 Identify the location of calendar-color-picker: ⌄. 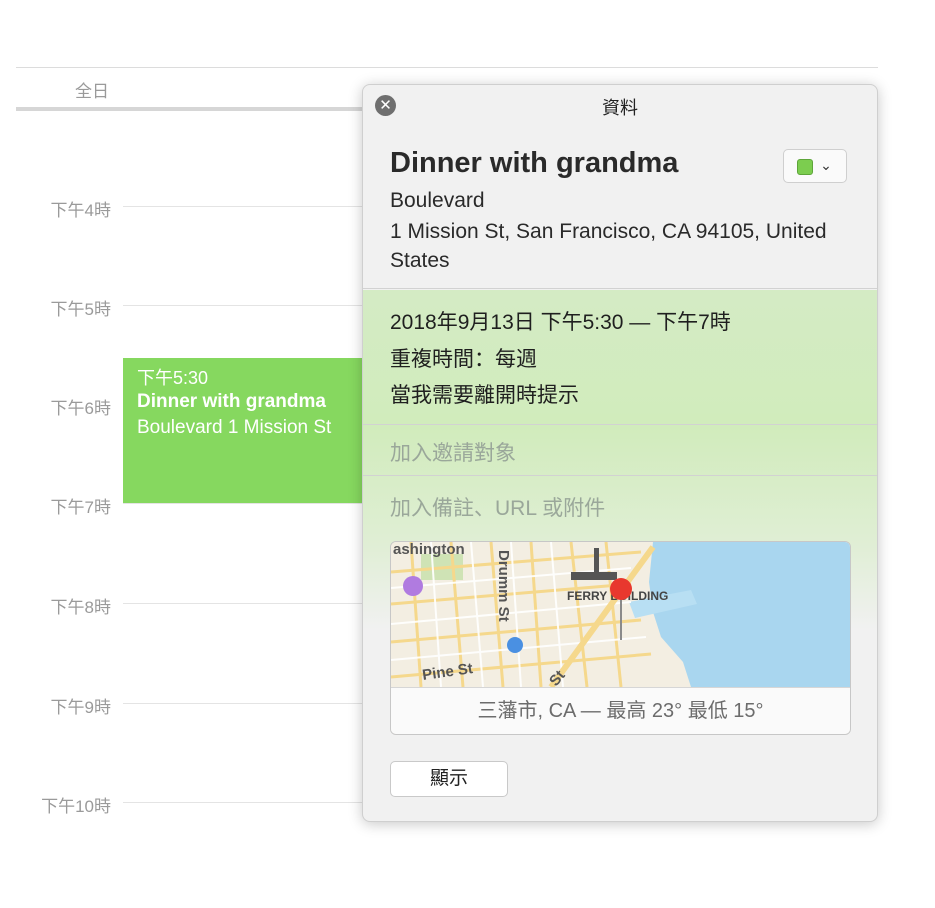
(815, 166).